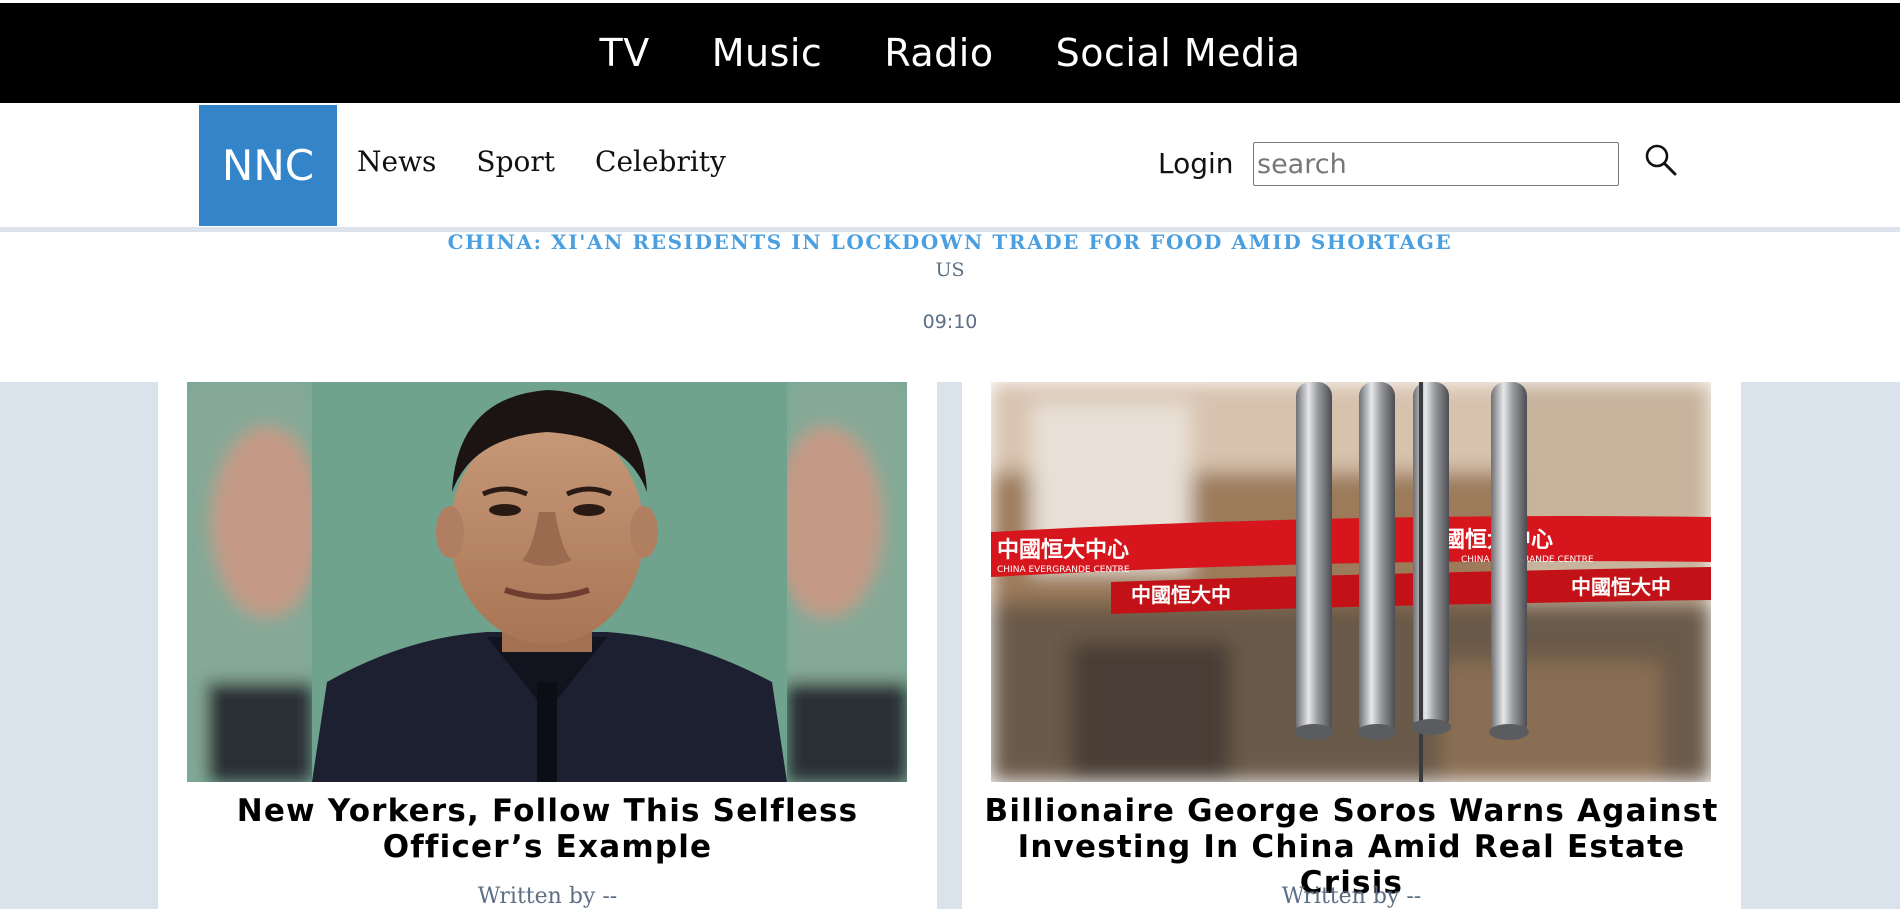 Image resolution: width=1900 pixels, height=909 pixels. Describe the element at coordinates (561, 161) in the screenshot. I see `section-links: News Sport Celebrity` at that location.